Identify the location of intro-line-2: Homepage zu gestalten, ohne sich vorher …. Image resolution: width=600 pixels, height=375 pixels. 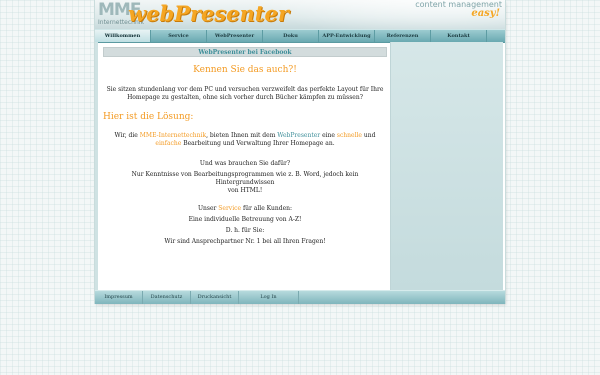
(245, 97).